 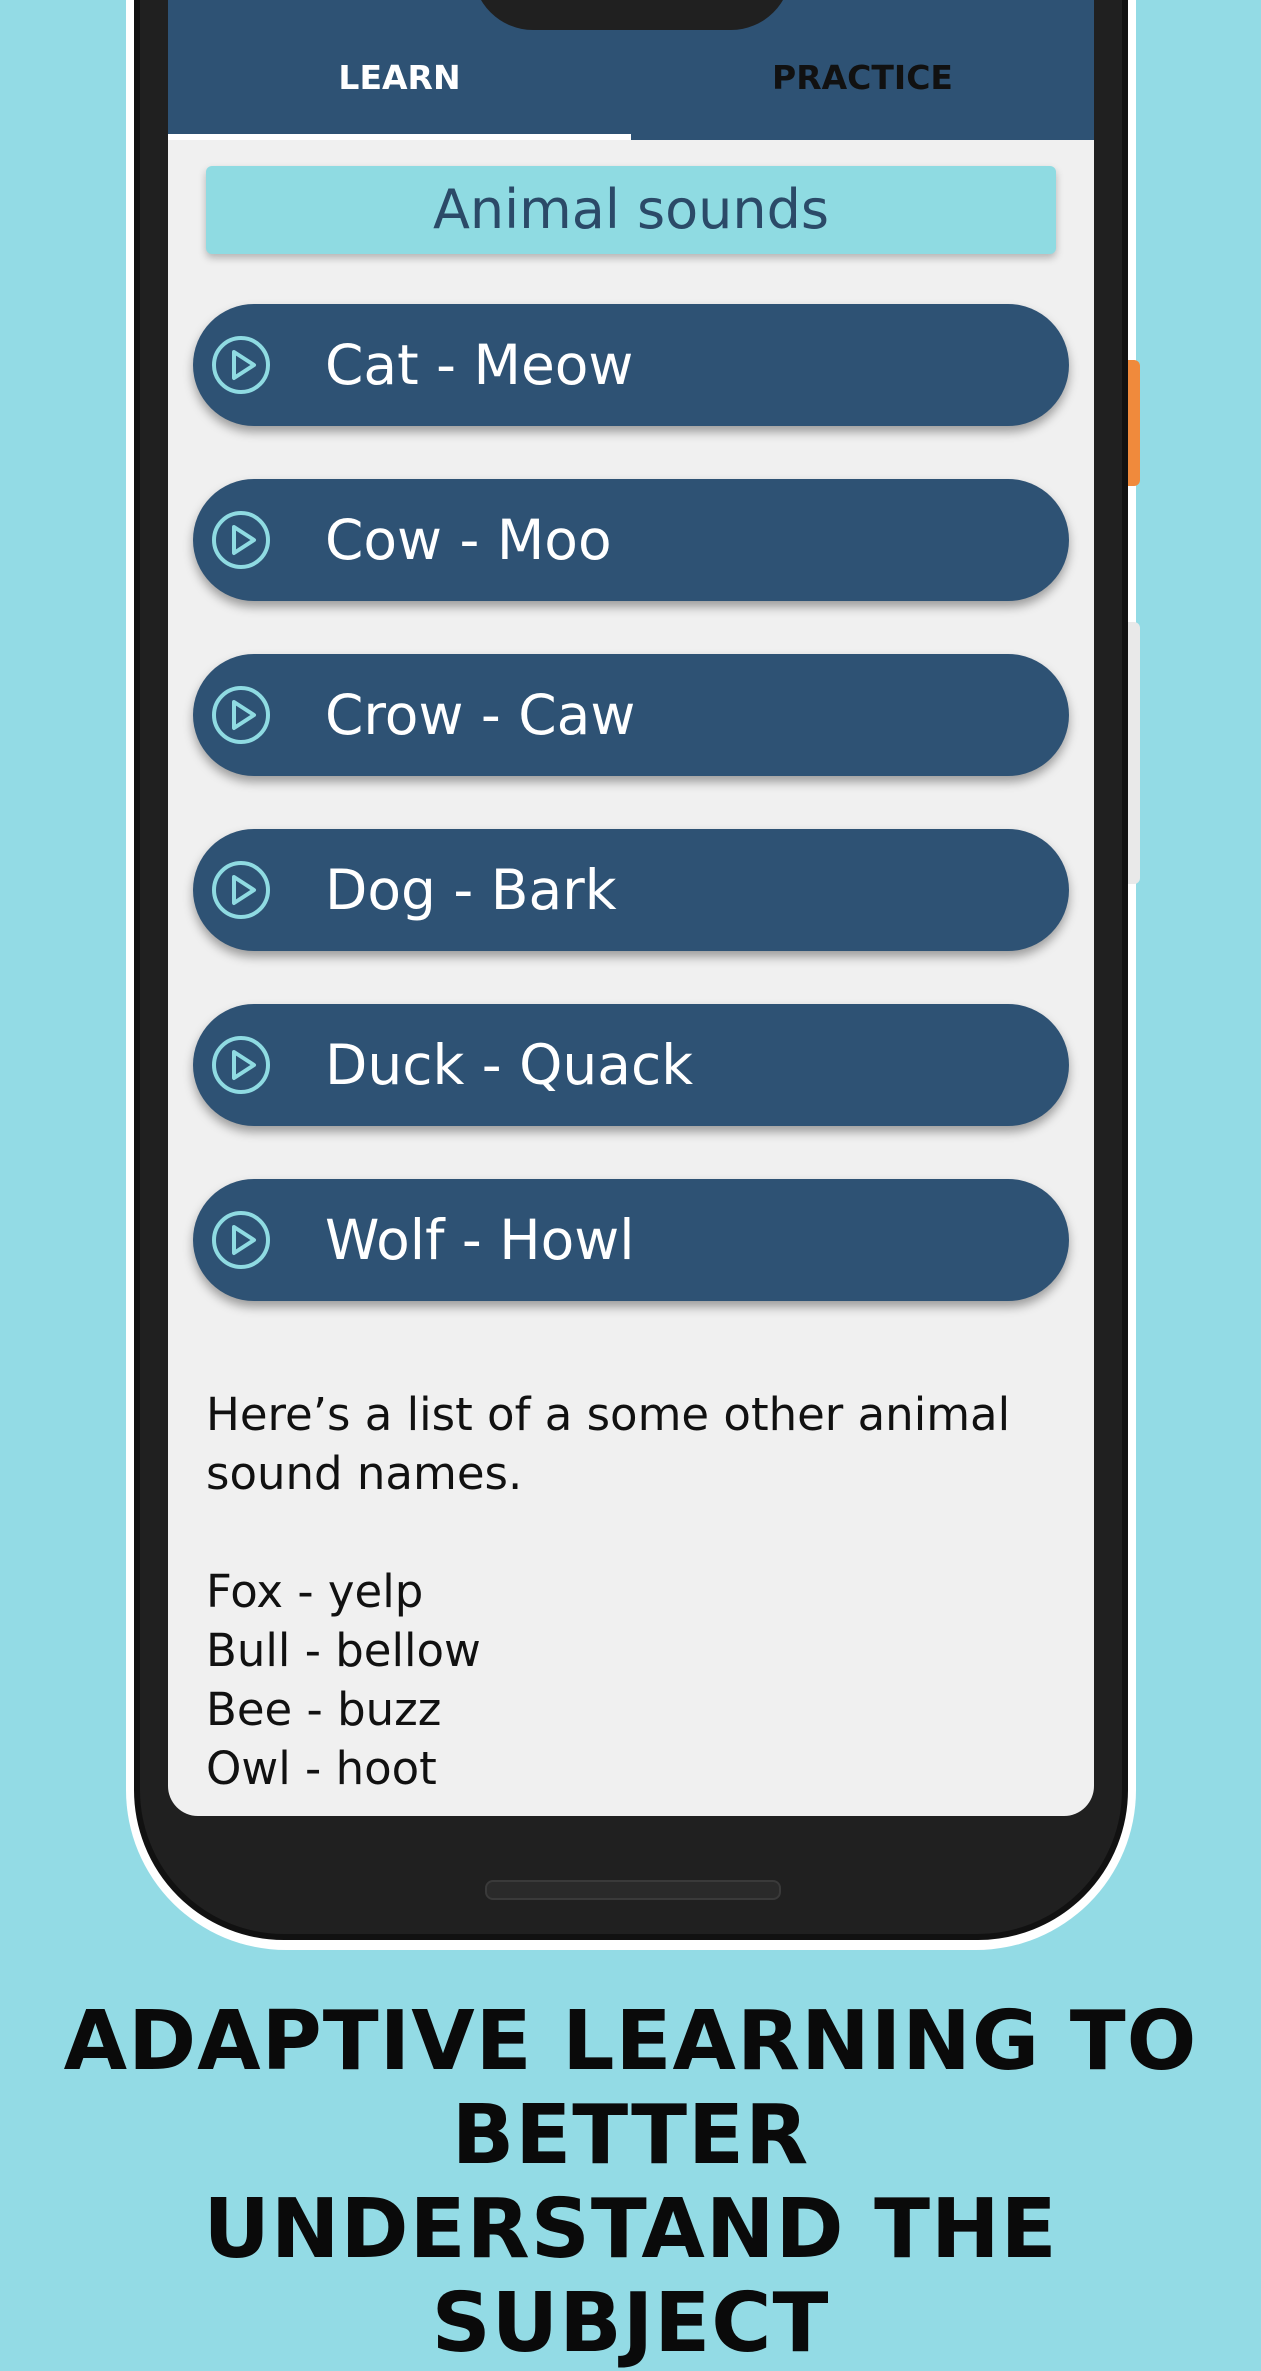 I want to click on section-title: Animal sounds, so click(x=631, y=210).